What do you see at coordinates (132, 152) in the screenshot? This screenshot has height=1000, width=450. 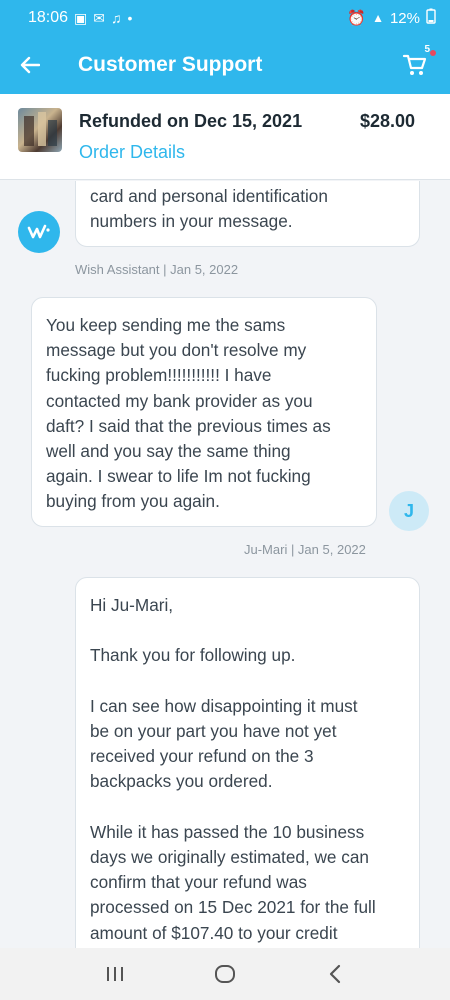 I see `order-details-link: Order Details` at bounding box center [132, 152].